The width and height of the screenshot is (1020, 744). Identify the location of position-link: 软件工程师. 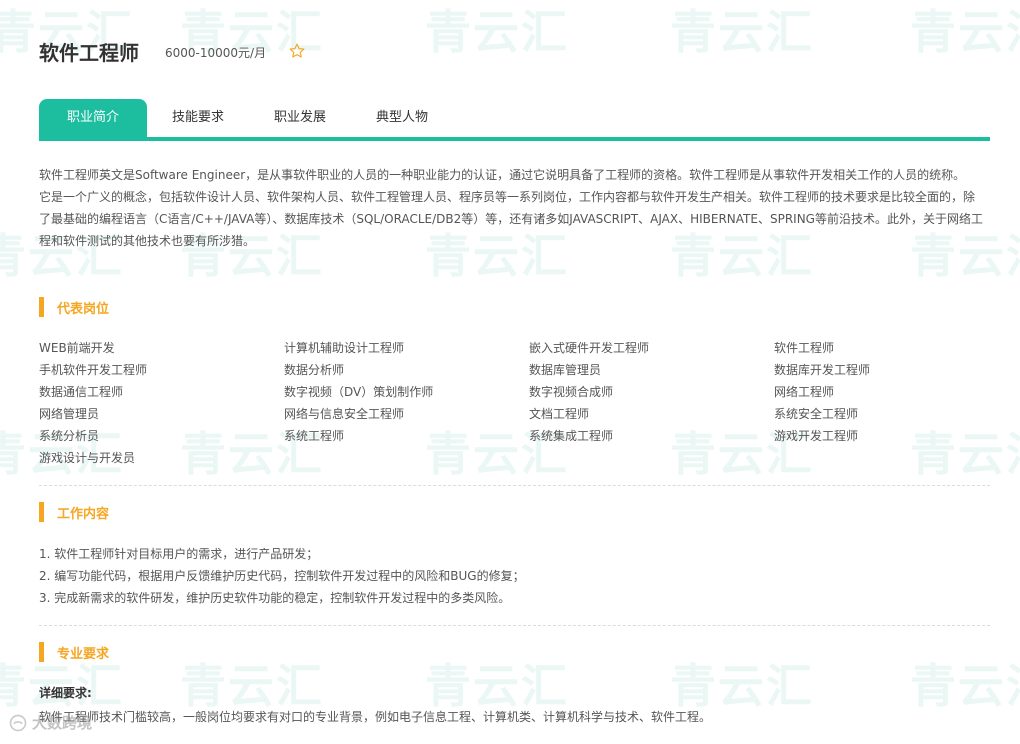
(896, 348).